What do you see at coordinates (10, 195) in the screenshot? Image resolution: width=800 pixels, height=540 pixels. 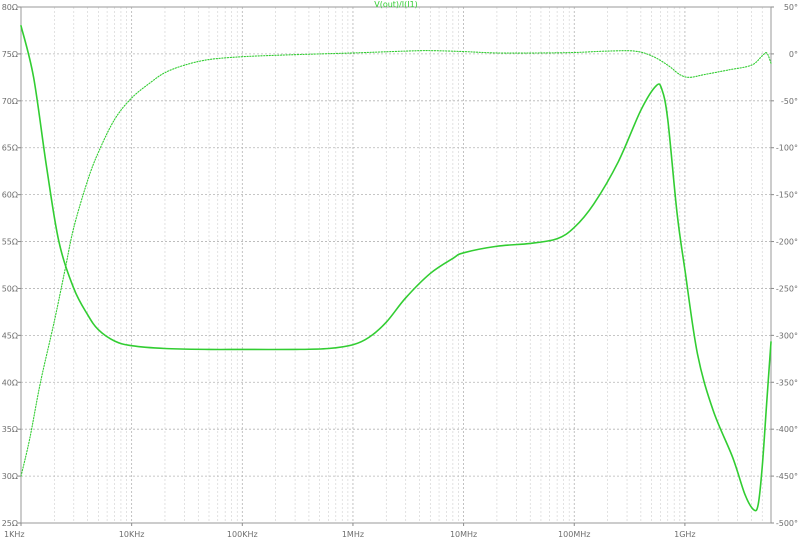 I see `y-left-tick-label: 60Ω` at bounding box center [10, 195].